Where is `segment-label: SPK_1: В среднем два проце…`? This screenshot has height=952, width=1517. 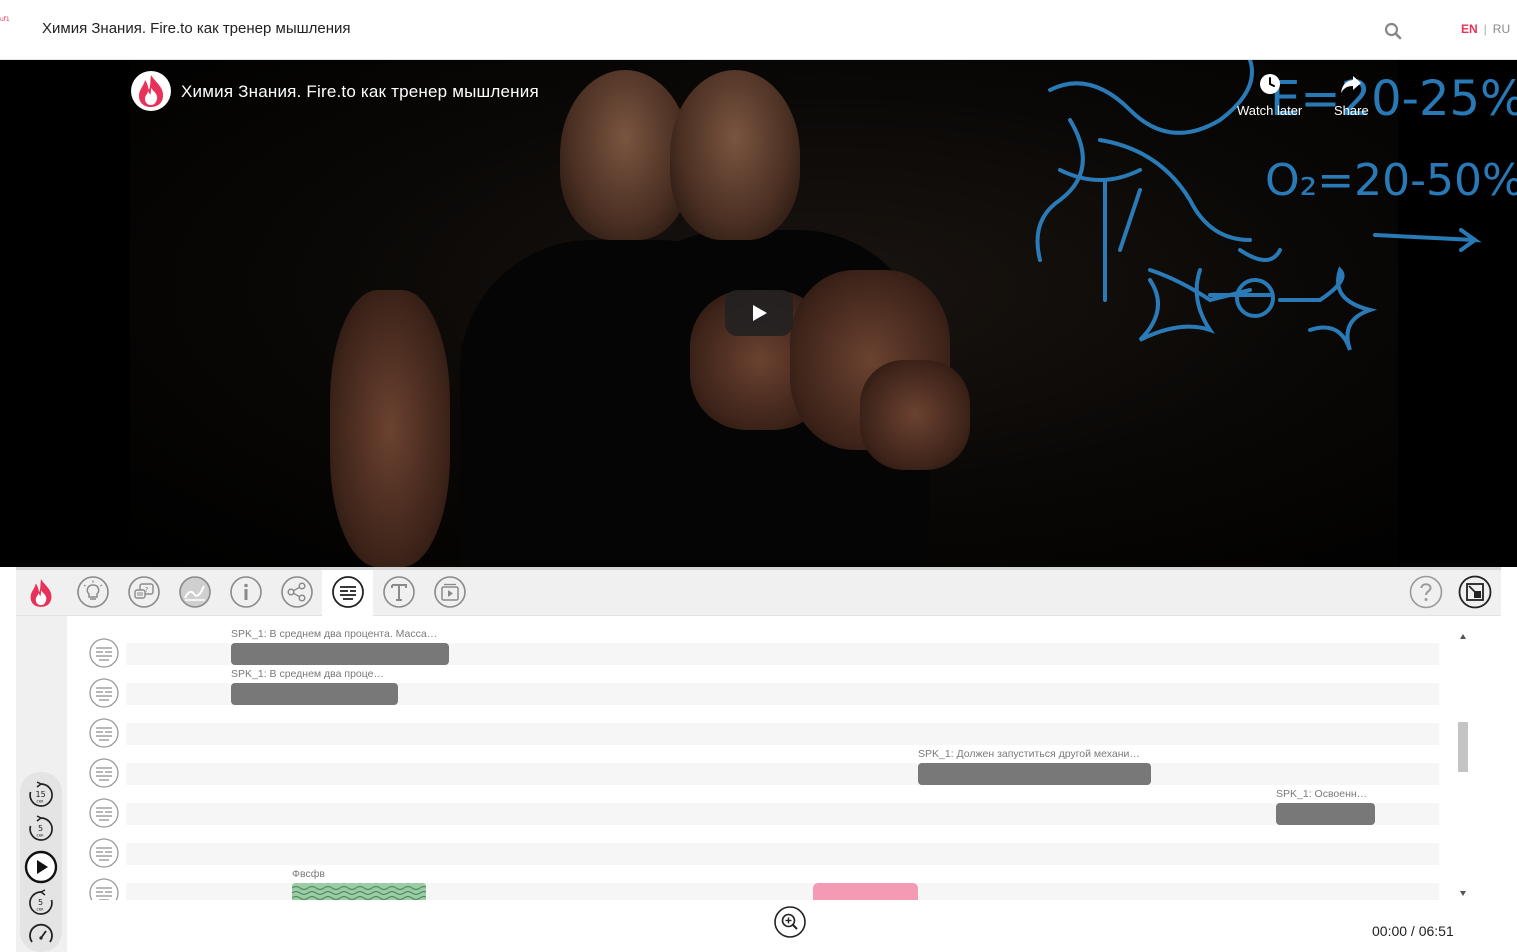 segment-label: SPK_1: В среднем два проце… is located at coordinates (307, 674).